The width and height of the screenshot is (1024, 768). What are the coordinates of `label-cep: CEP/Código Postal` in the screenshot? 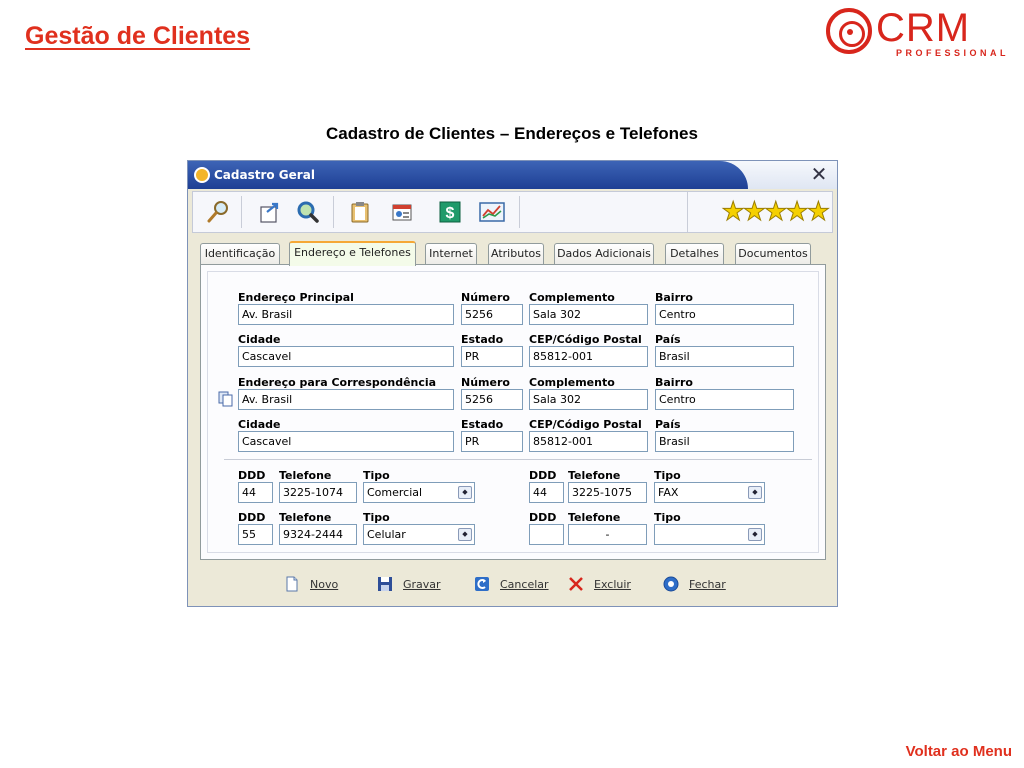 It's located at (585, 339).